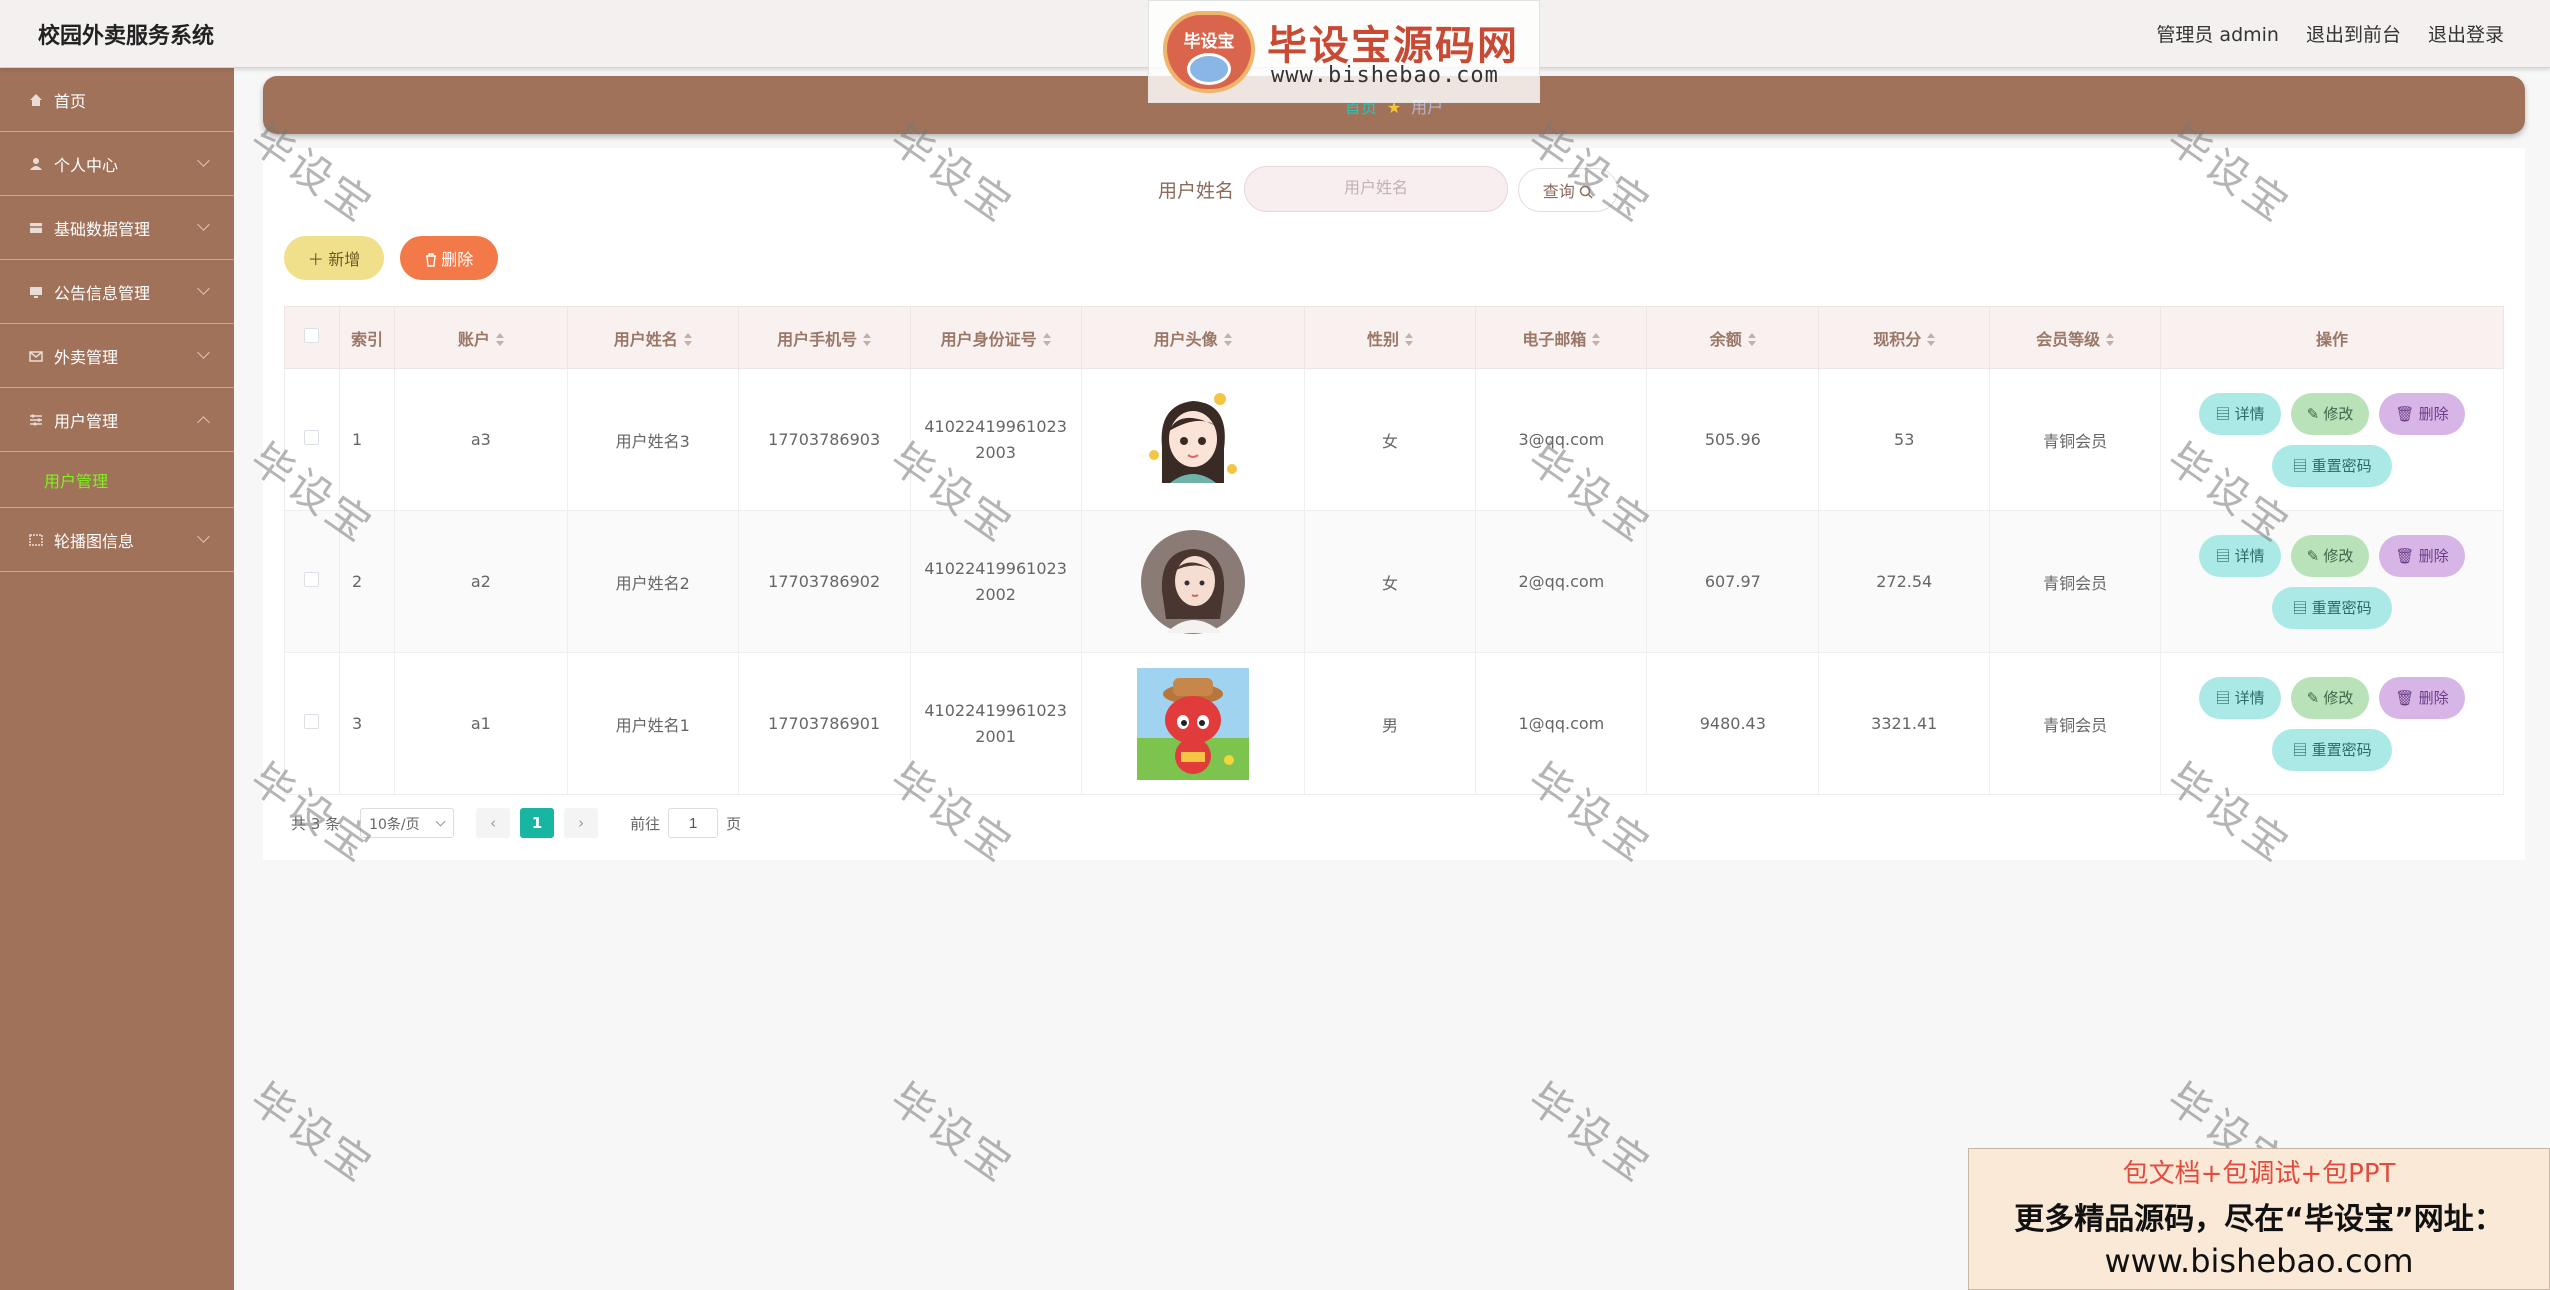  I want to click on search-input, so click(1376, 189).